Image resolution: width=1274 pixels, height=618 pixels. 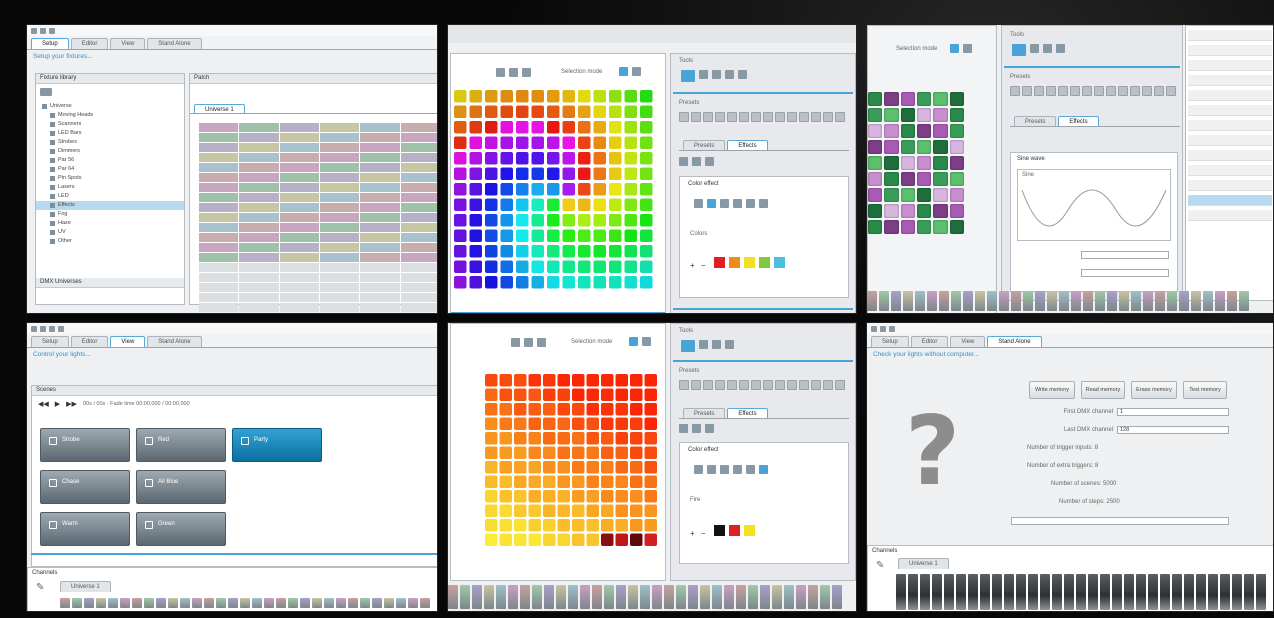 I want to click on frequency-input, so click(x=1125, y=273).